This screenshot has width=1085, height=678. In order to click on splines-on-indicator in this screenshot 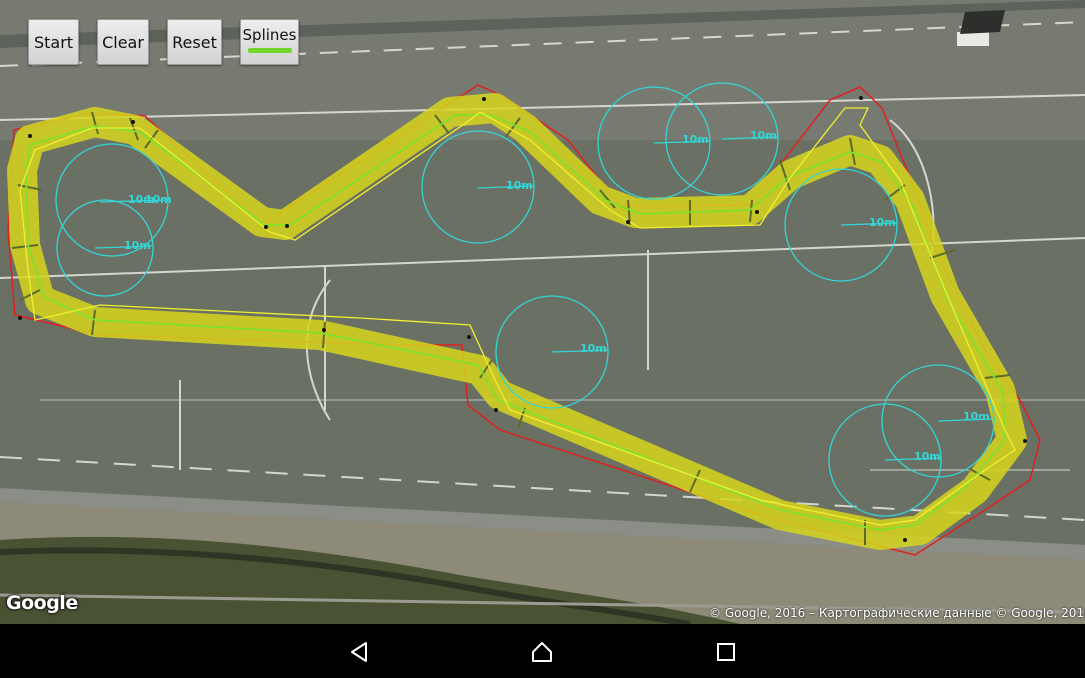, I will do `click(269, 50)`.